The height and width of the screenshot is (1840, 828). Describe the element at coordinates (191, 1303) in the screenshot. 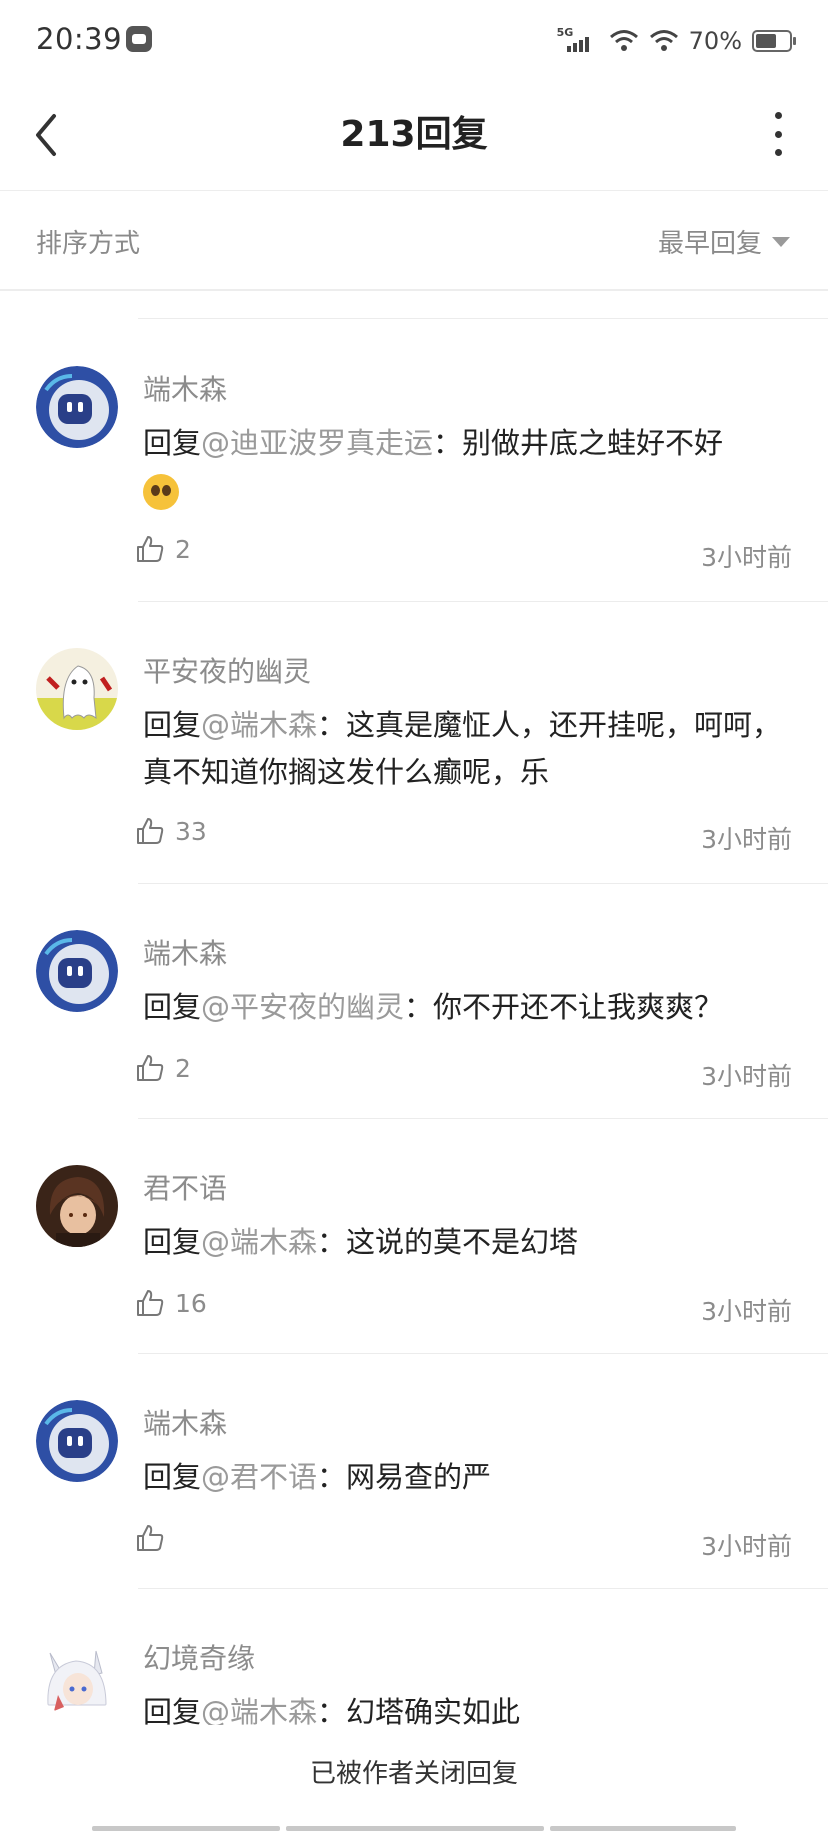

I see `like-count: 16` at that location.